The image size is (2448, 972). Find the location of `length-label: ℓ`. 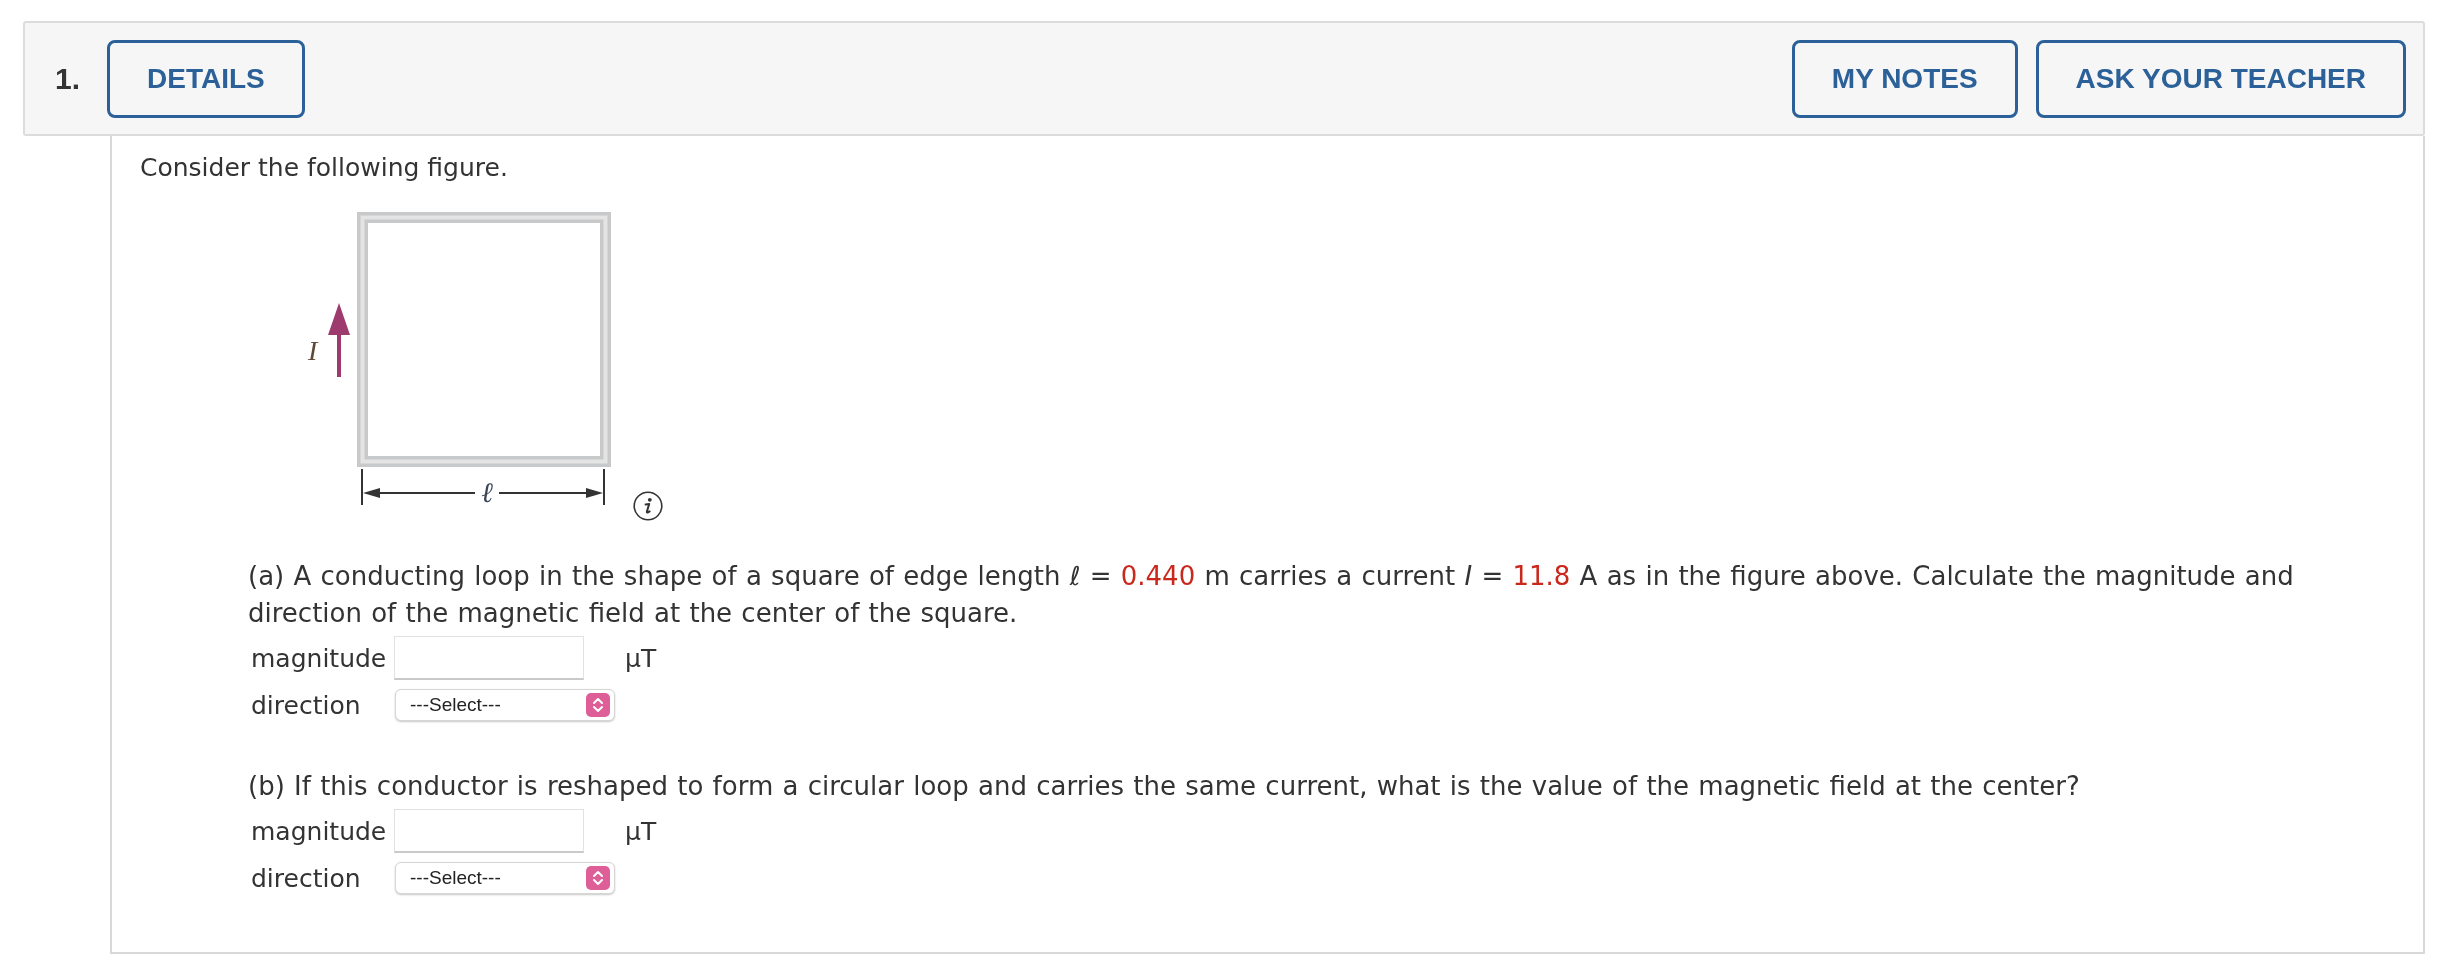

length-label: ℓ is located at coordinates (487, 491).